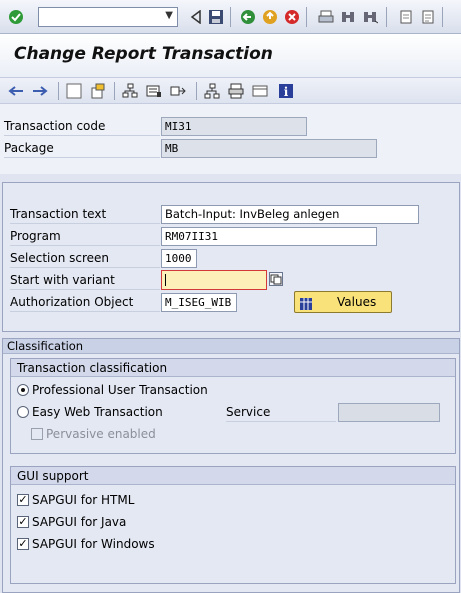 The width and height of the screenshot is (461, 593). I want to click on hierarchy-icon, so click(212, 91).